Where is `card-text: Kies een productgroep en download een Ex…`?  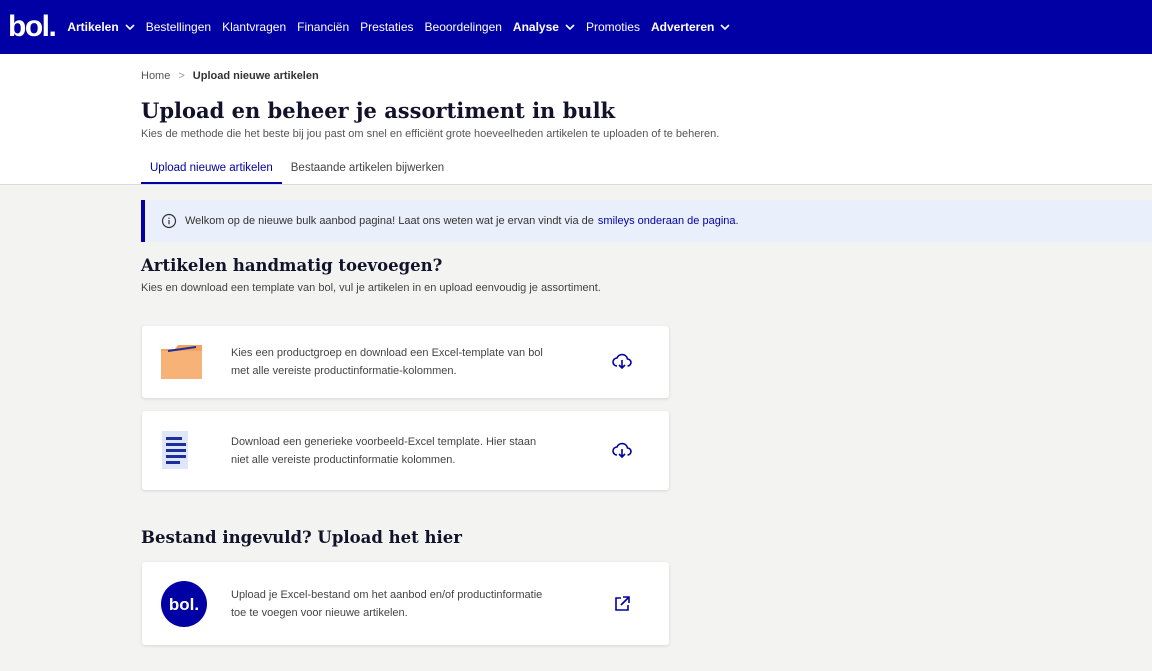 card-text: Kies een productgroep en download een Ex… is located at coordinates (416, 362).